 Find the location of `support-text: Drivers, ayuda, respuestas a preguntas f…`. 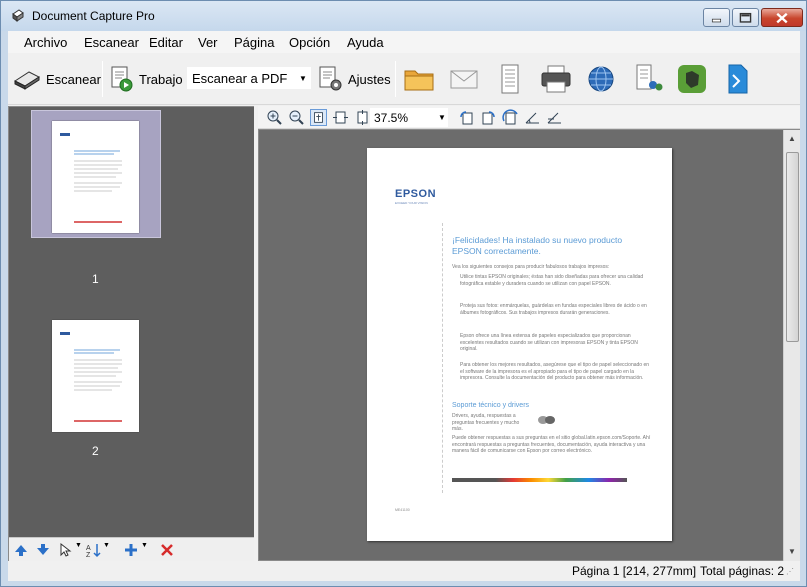

support-text: Drivers, ayuda, respuestas a preguntas f… is located at coordinates (486, 422).